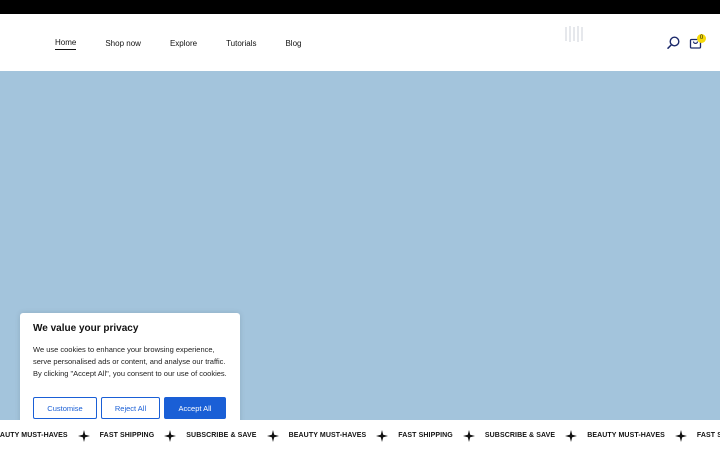 The width and height of the screenshot is (720, 450). Describe the element at coordinates (360, 7) in the screenshot. I see `top-announcement-bar` at that location.